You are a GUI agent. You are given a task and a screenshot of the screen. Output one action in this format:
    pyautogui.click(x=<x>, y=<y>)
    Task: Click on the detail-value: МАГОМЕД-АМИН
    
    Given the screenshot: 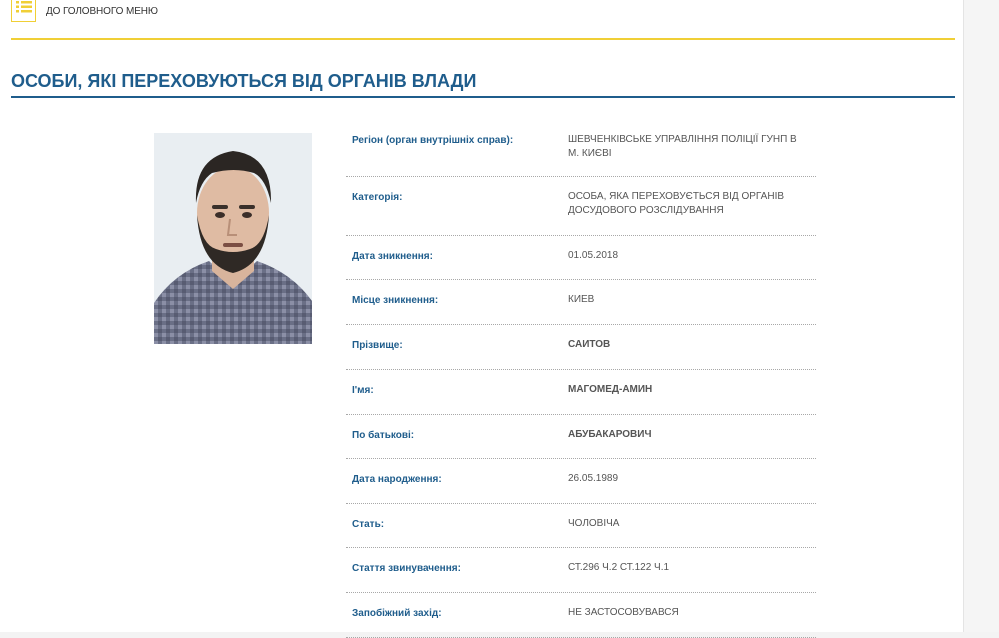 What is the action you would take?
    pyautogui.click(x=610, y=389)
    